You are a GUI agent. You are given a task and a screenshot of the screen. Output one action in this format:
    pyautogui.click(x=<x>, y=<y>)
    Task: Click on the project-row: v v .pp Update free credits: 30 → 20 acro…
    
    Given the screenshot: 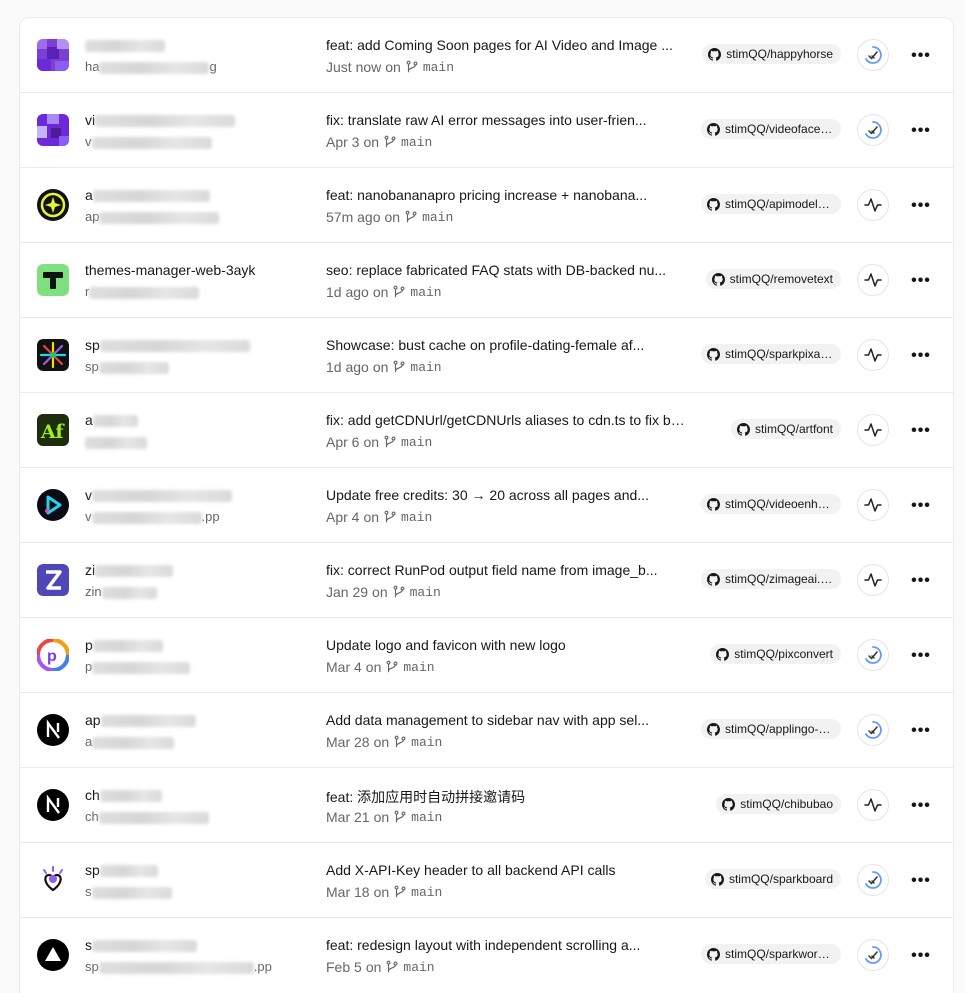 What is the action you would take?
    pyautogui.click(x=486, y=505)
    